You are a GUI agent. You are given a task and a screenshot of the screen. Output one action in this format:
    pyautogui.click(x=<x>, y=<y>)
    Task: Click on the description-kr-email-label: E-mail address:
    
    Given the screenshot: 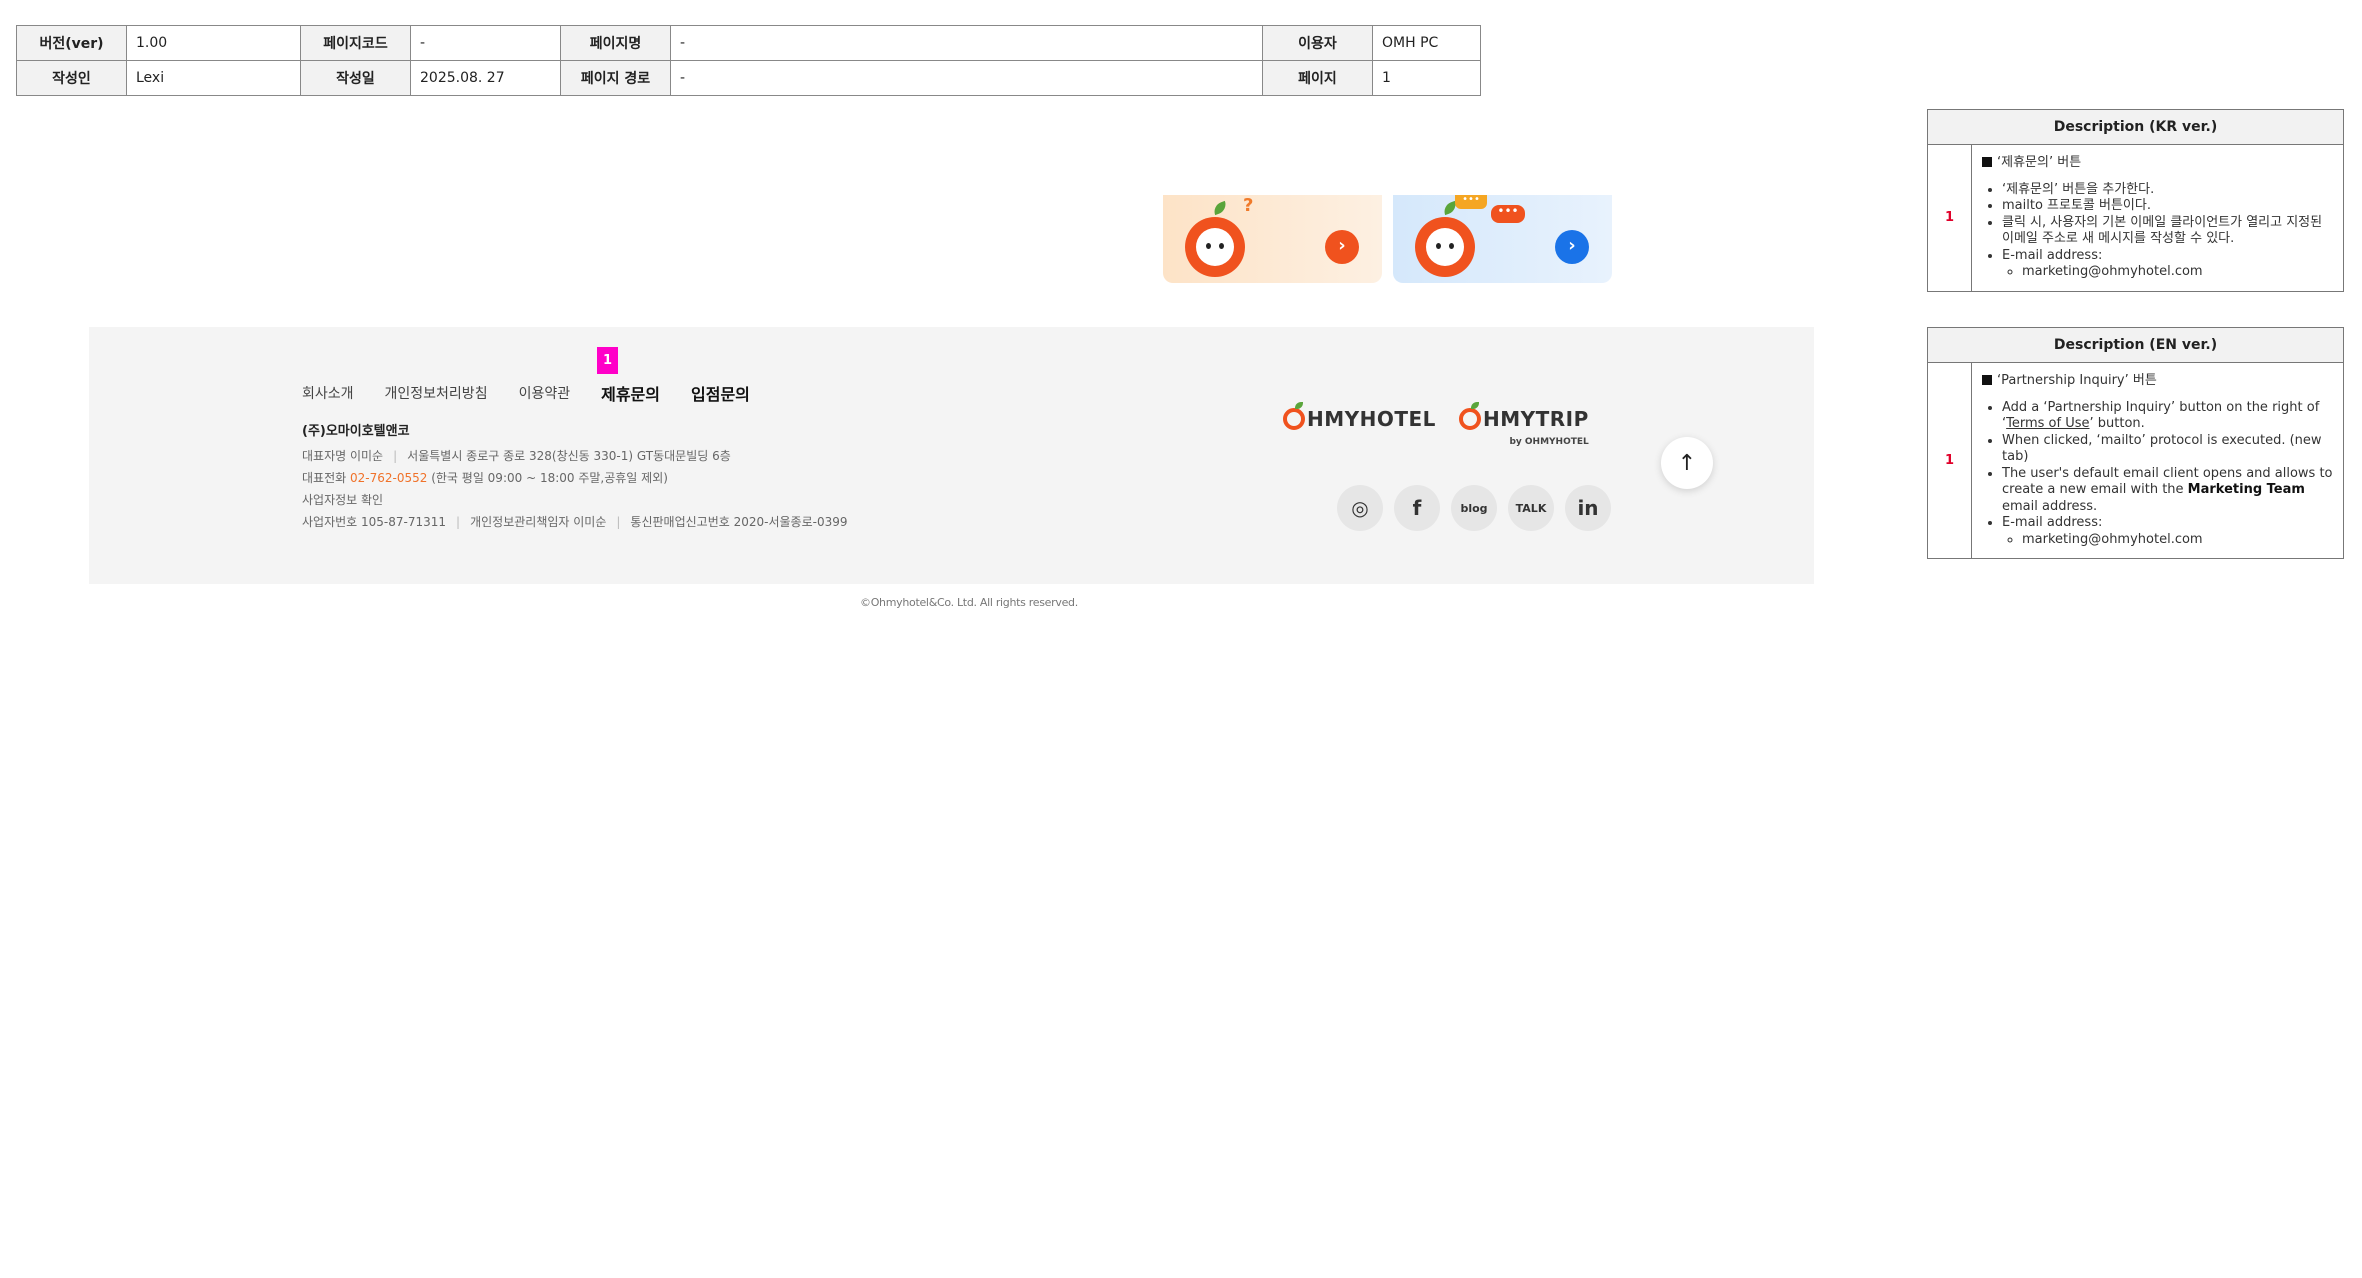 What is the action you would take?
    pyautogui.click(x=2052, y=255)
    